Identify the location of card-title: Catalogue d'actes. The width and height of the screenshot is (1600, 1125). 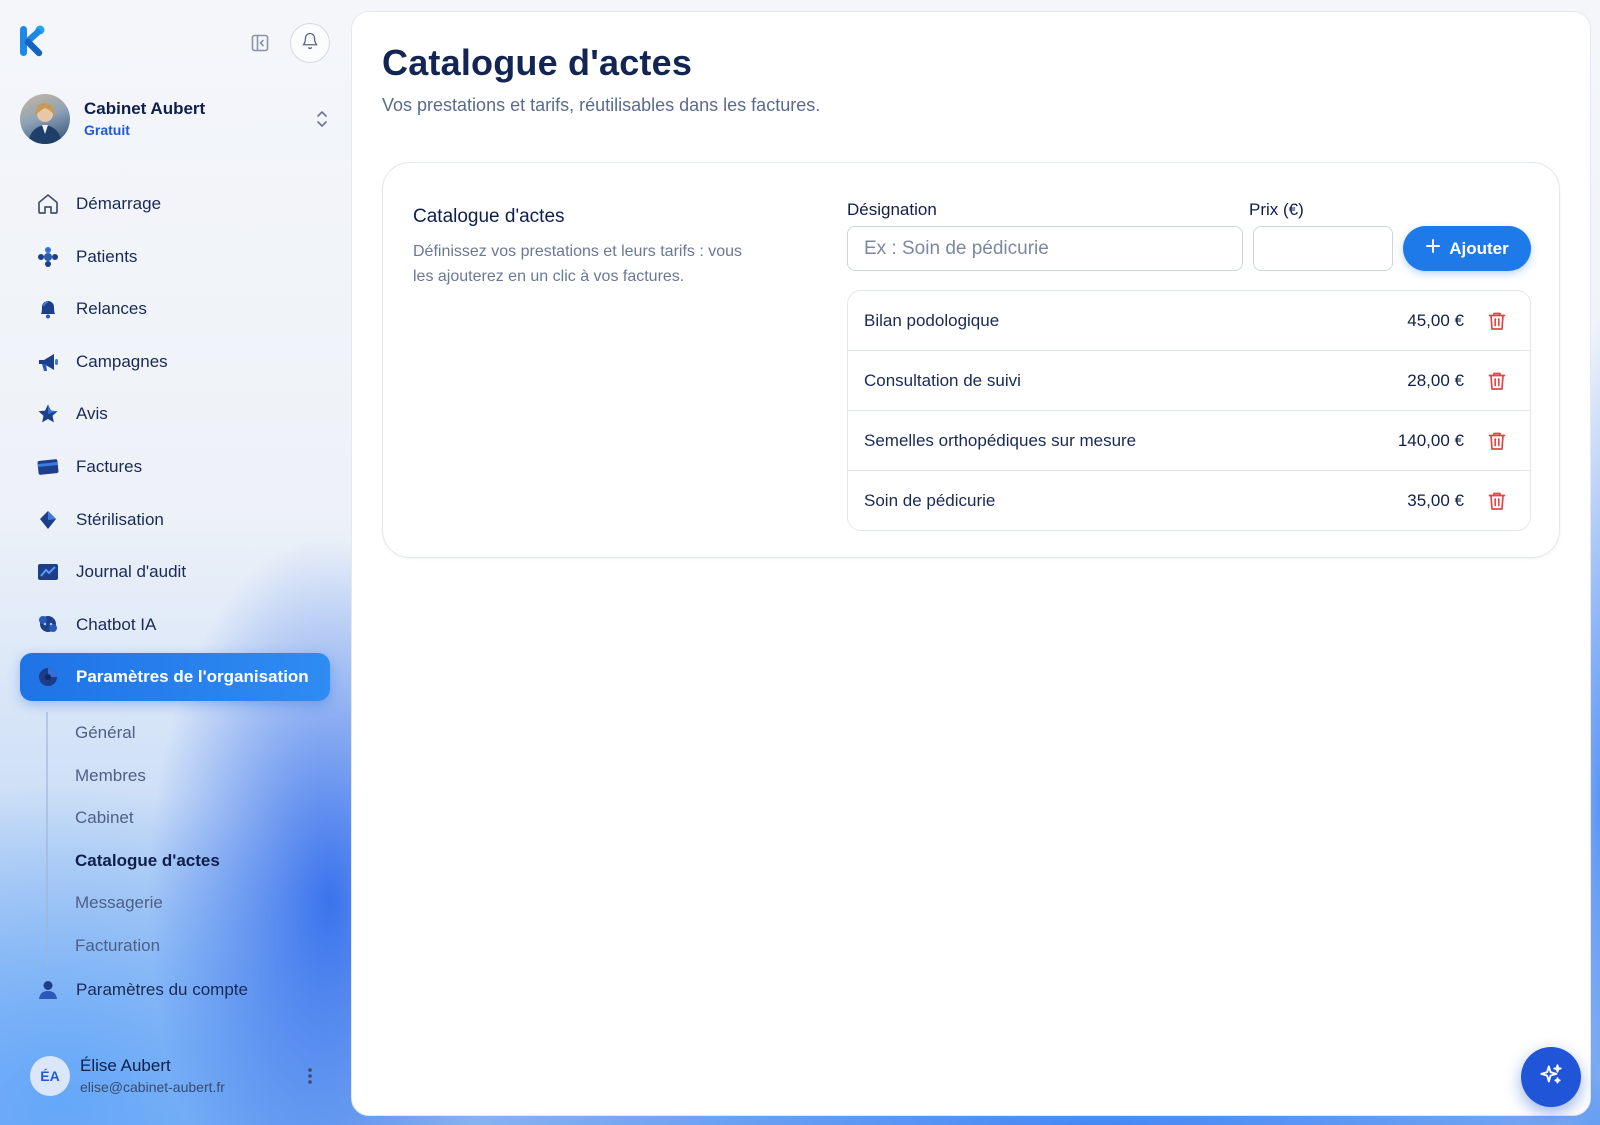
(489, 216).